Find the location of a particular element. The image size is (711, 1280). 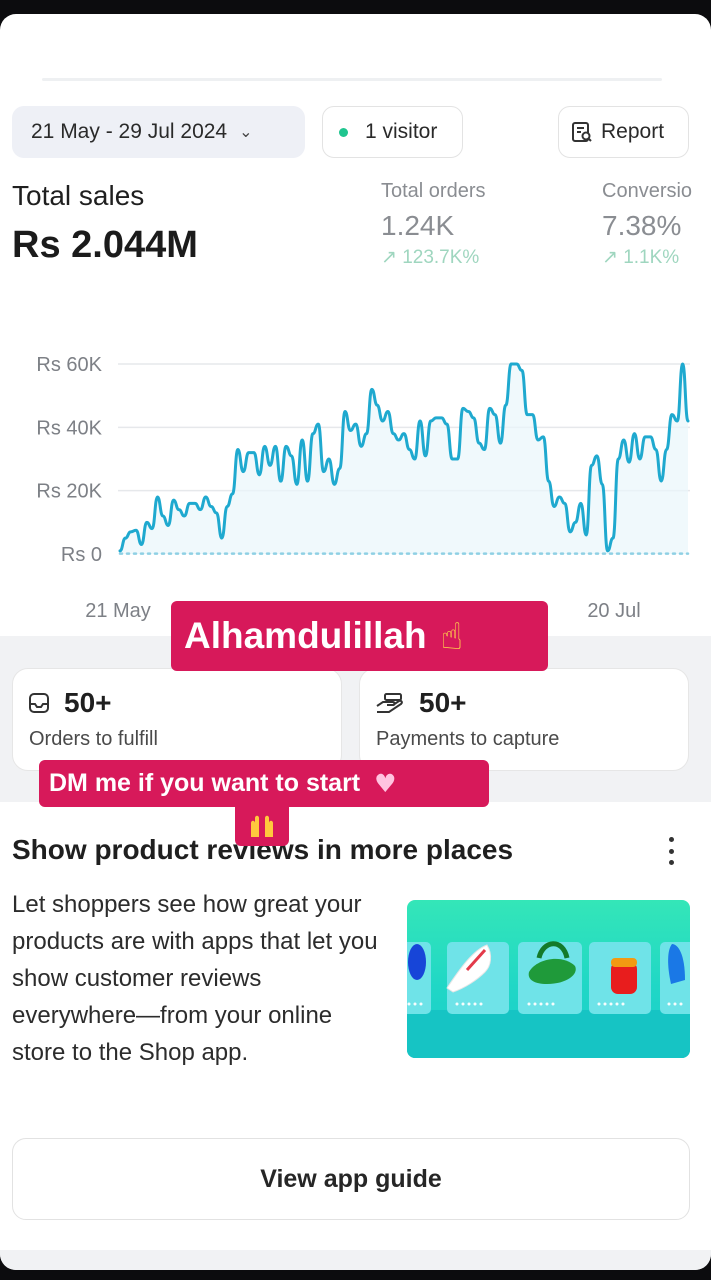

orders-count: 50+ is located at coordinates (88, 702).